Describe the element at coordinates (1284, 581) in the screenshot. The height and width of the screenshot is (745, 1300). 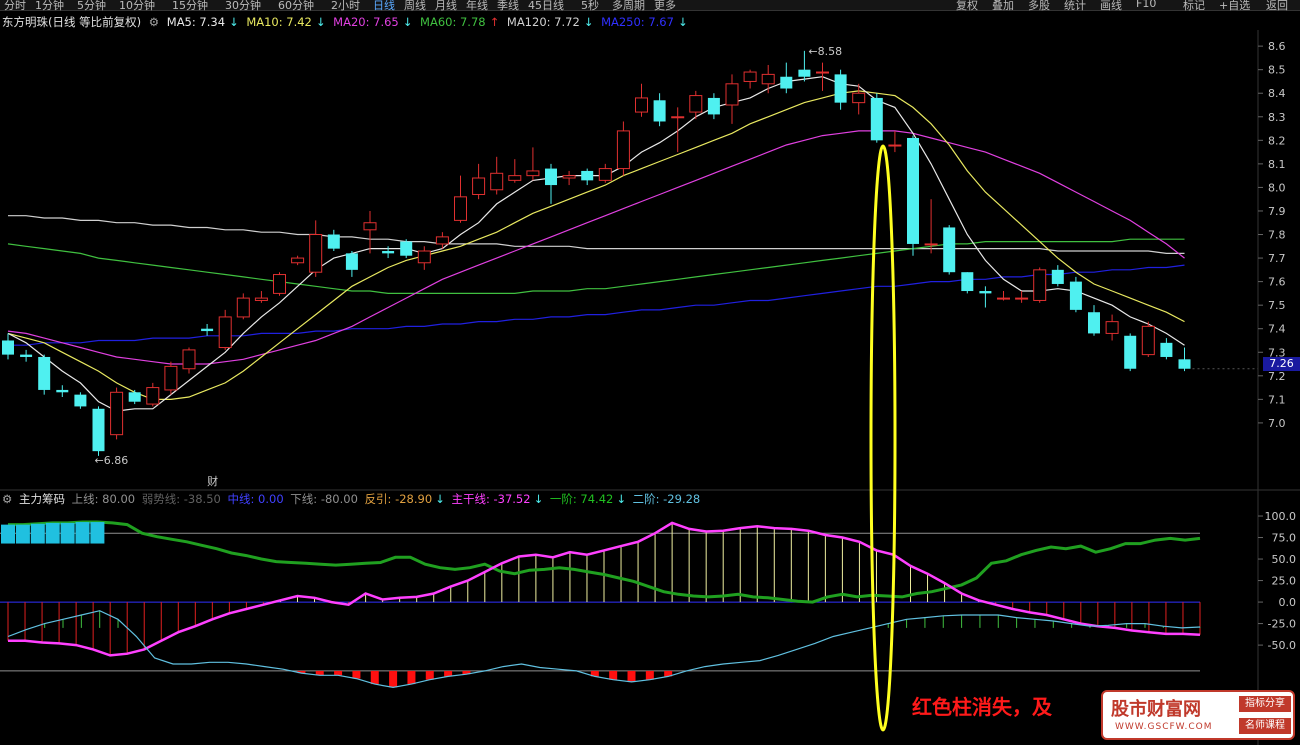
I see `ind-tick-label-3: 25.0` at that location.